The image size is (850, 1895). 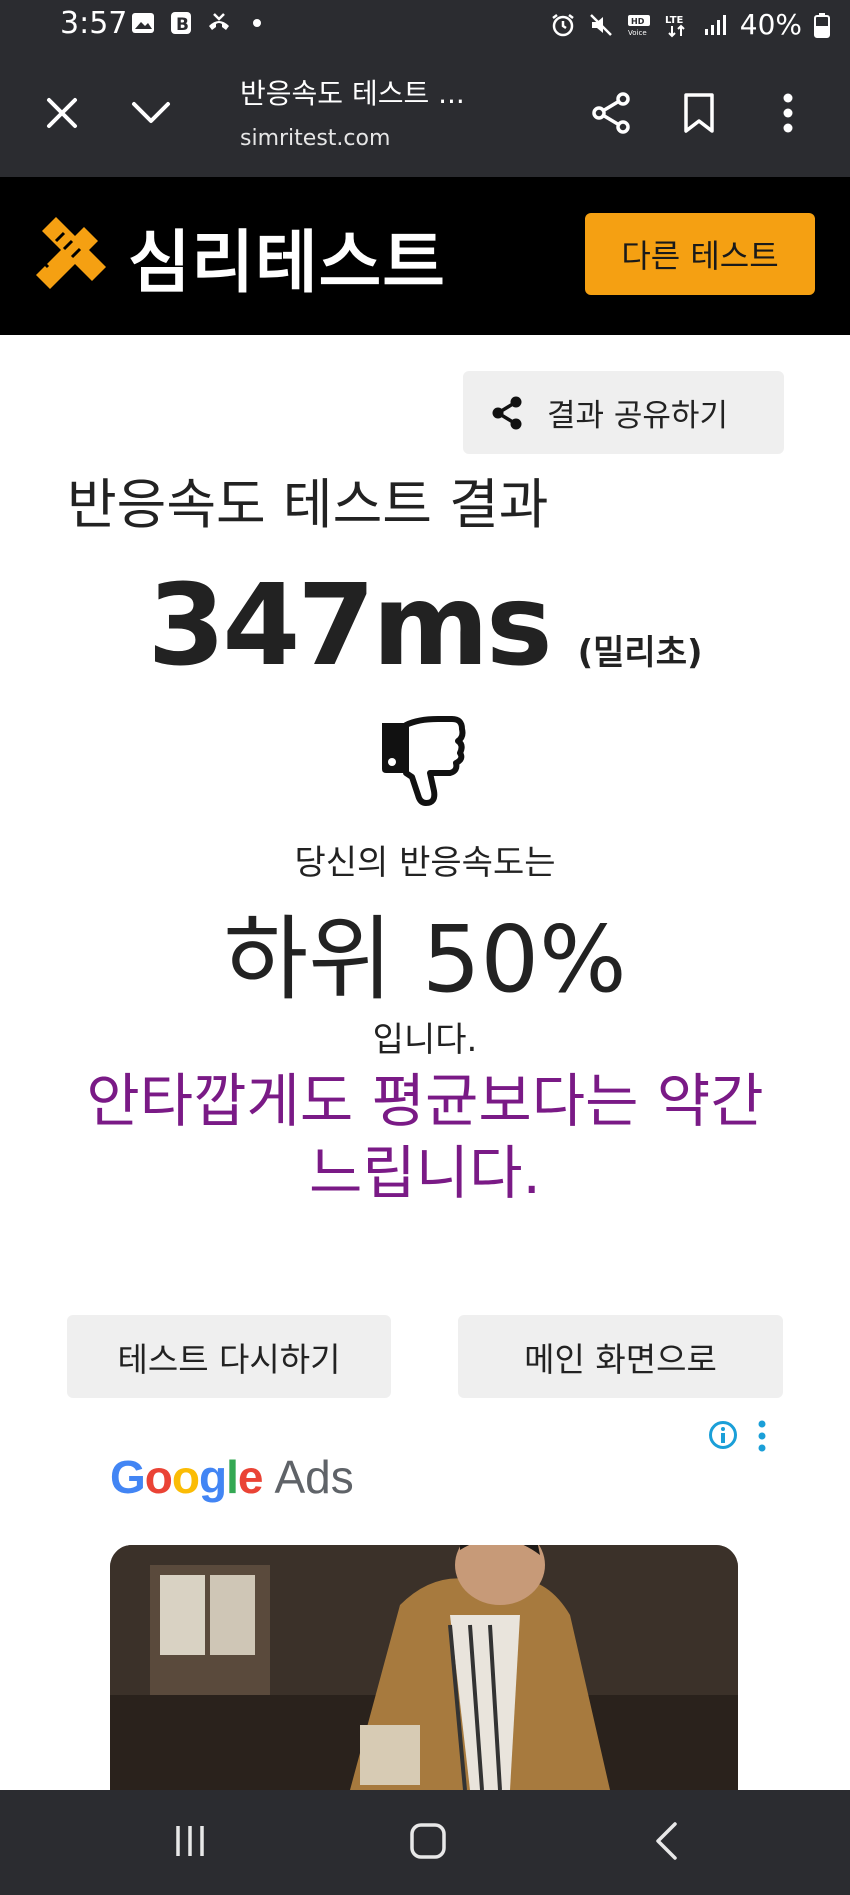 I want to click on google-ads-logo: Google Ads, so click(x=232, y=1477).